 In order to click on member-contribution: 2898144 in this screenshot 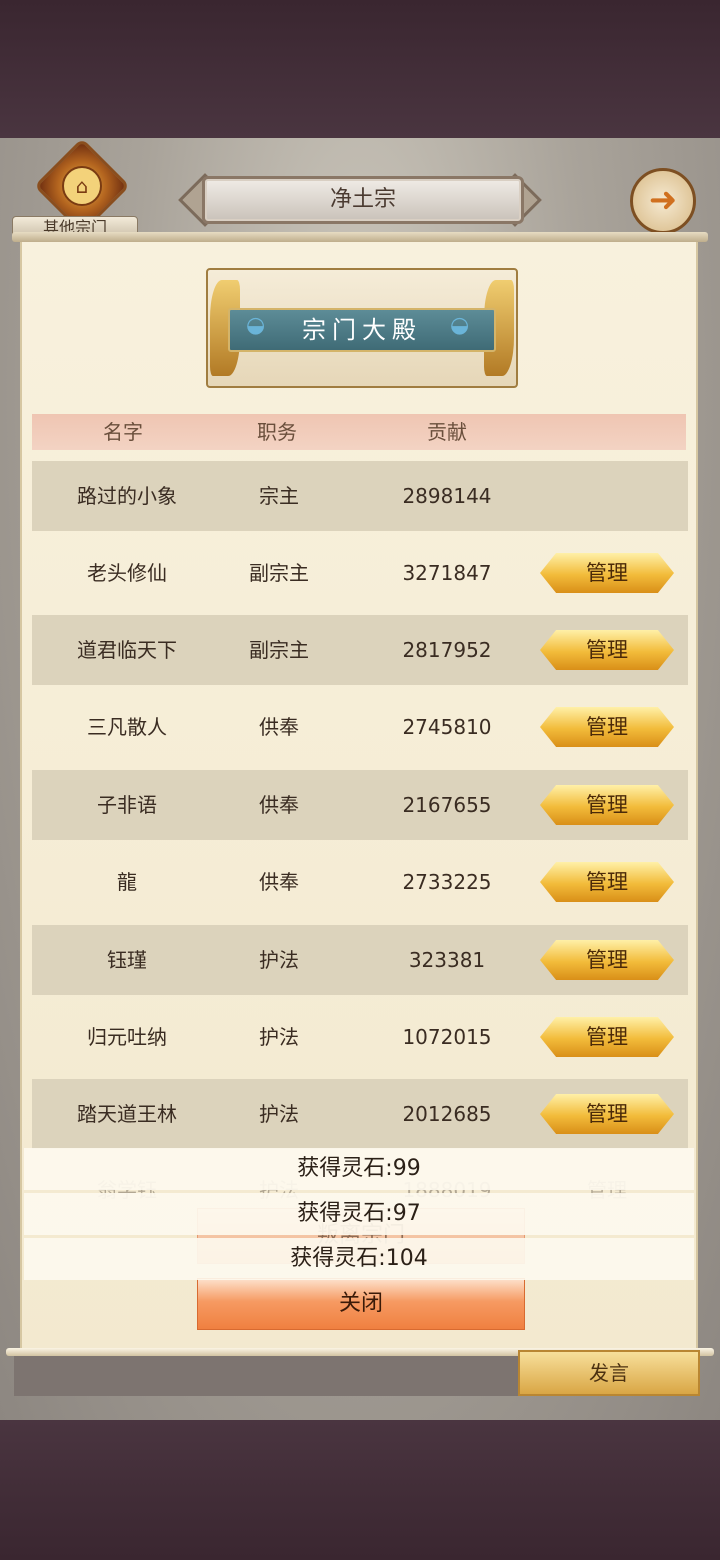, I will do `click(447, 496)`.